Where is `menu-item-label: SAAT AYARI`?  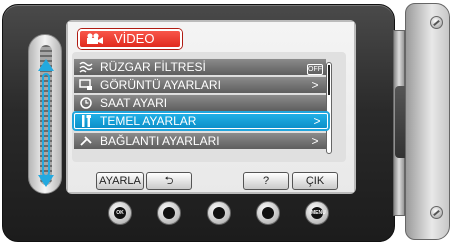 menu-item-label: SAAT AYARI is located at coordinates (134, 102).